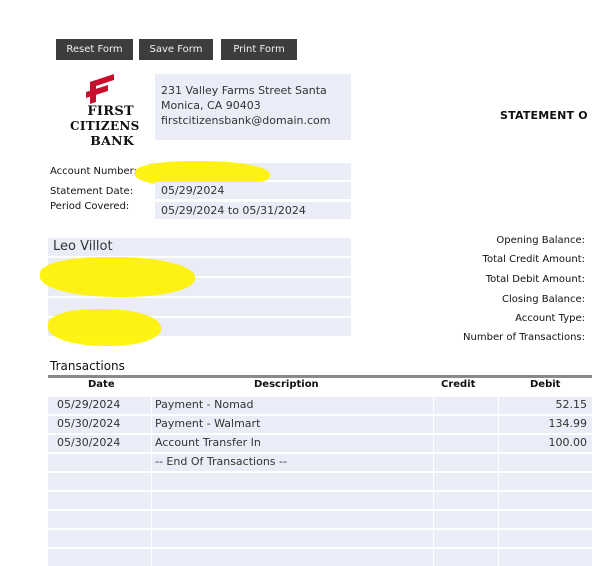  What do you see at coordinates (89, 404) in the screenshot?
I see `cell-date: 05/29/2024` at bounding box center [89, 404].